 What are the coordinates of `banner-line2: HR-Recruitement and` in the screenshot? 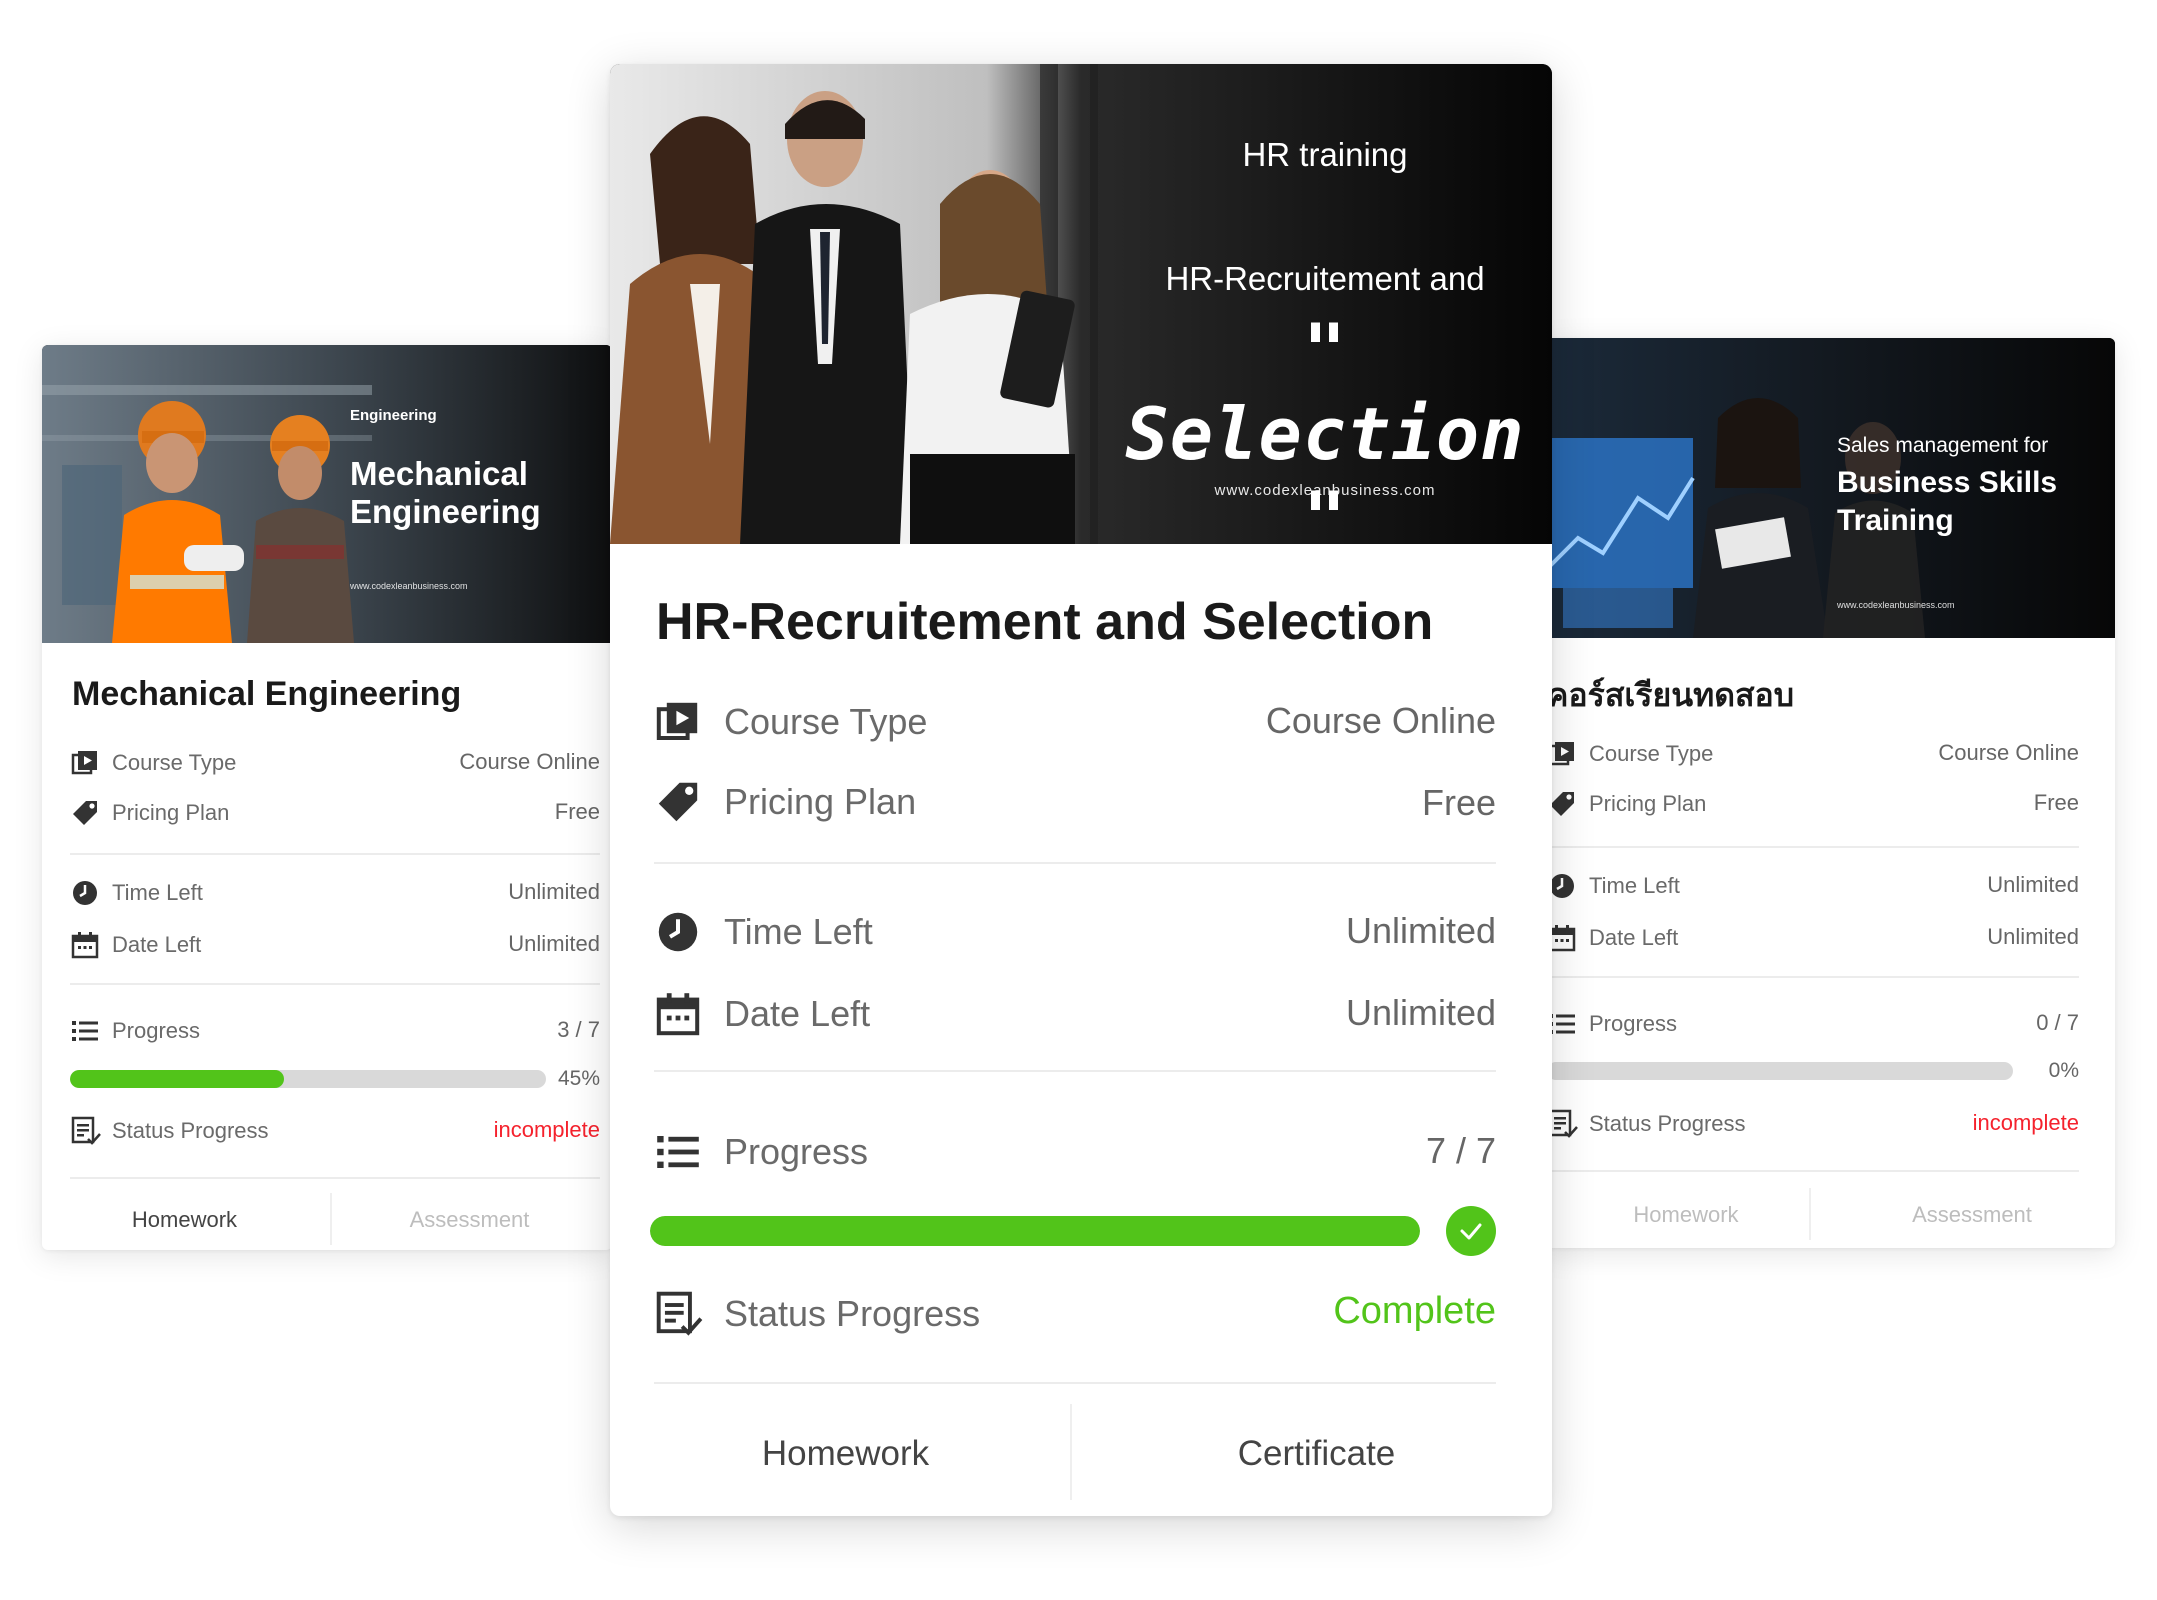 It's located at (1325, 278).